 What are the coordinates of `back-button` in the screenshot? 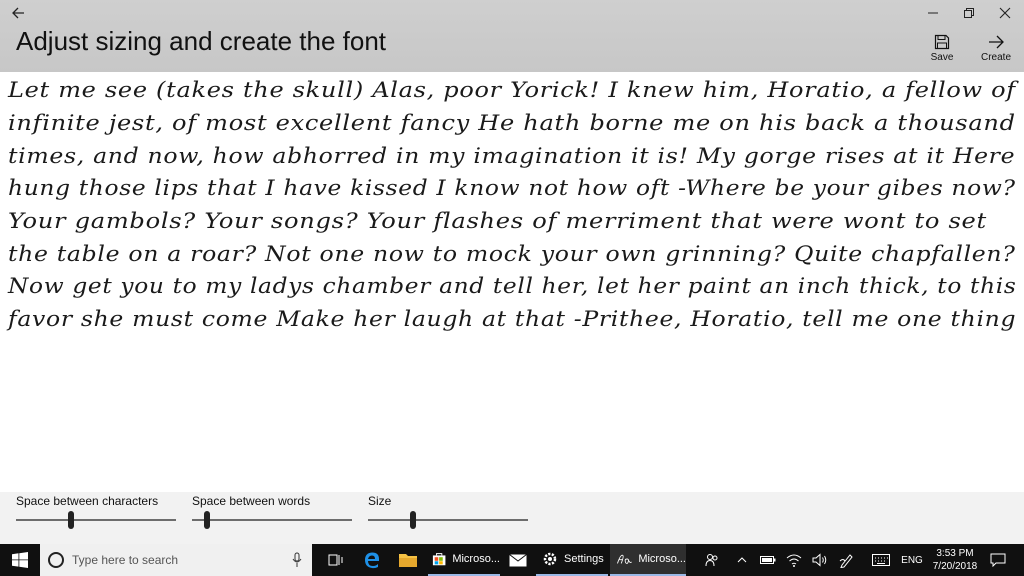 It's located at (19, 13).